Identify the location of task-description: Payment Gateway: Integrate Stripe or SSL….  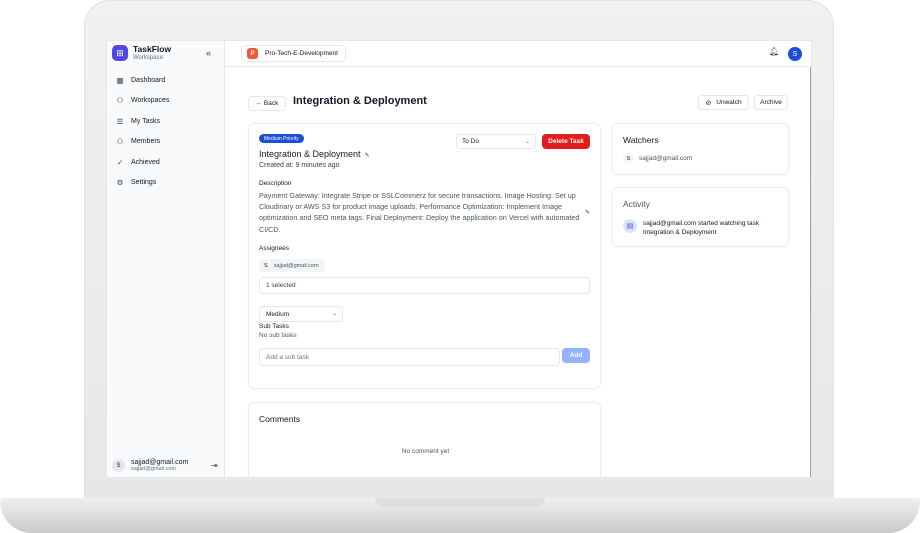
(419, 212).